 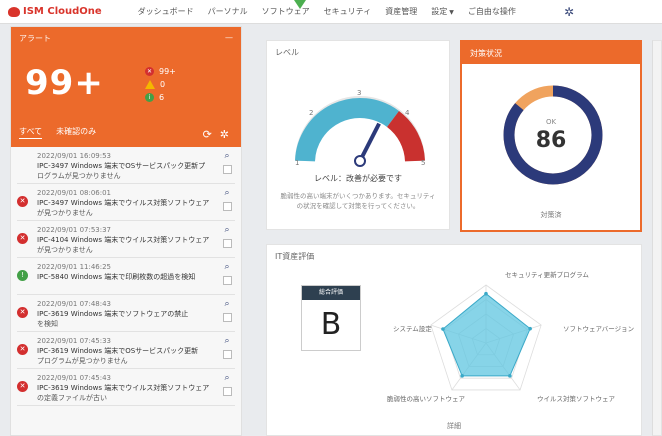 What do you see at coordinates (224, 134) in the screenshot?
I see `settings-icon: ✲` at bounding box center [224, 134].